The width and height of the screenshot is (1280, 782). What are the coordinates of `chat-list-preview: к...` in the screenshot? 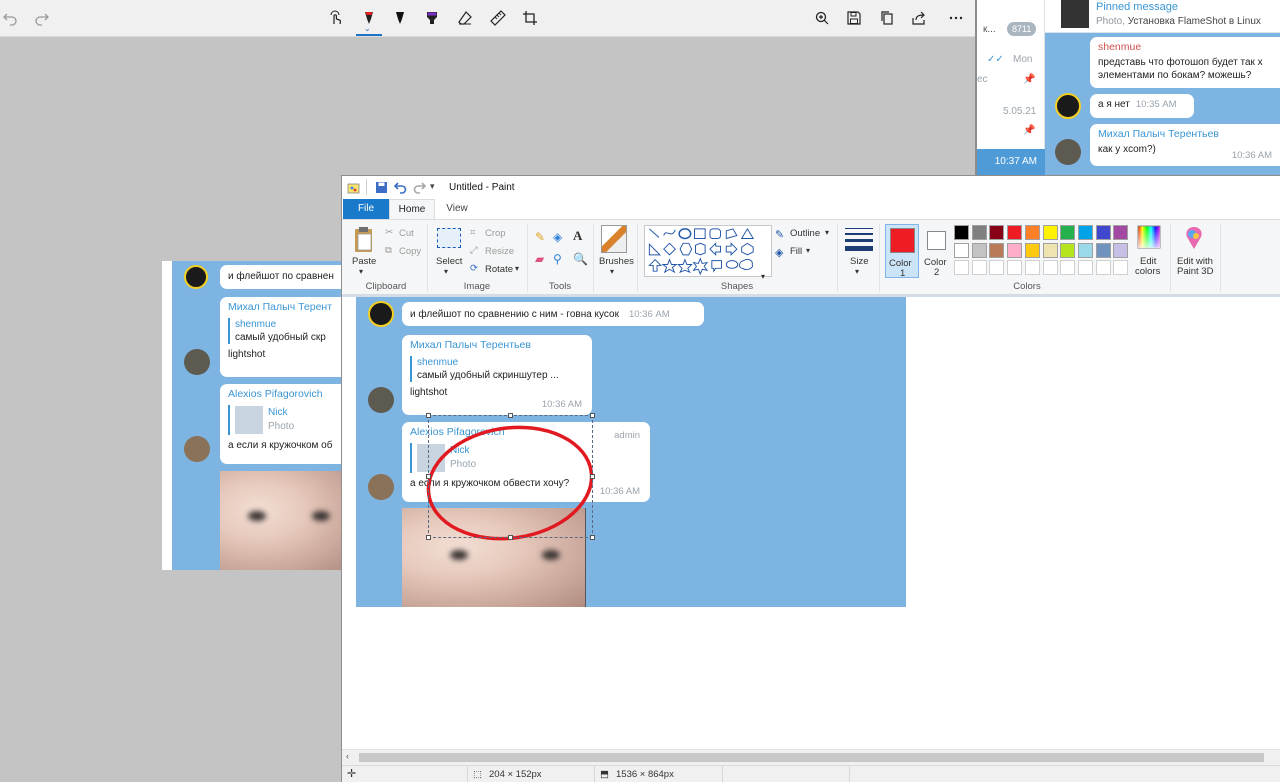 It's located at (989, 29).